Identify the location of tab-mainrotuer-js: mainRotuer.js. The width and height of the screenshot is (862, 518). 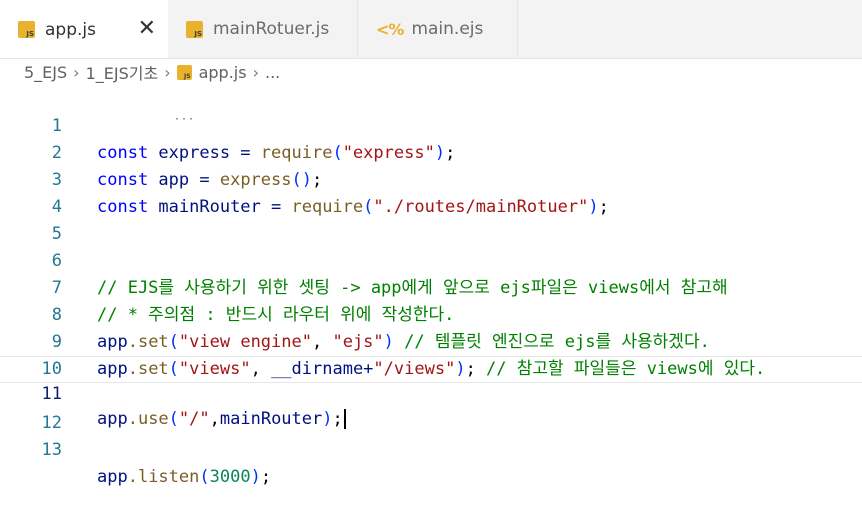
(263, 29).